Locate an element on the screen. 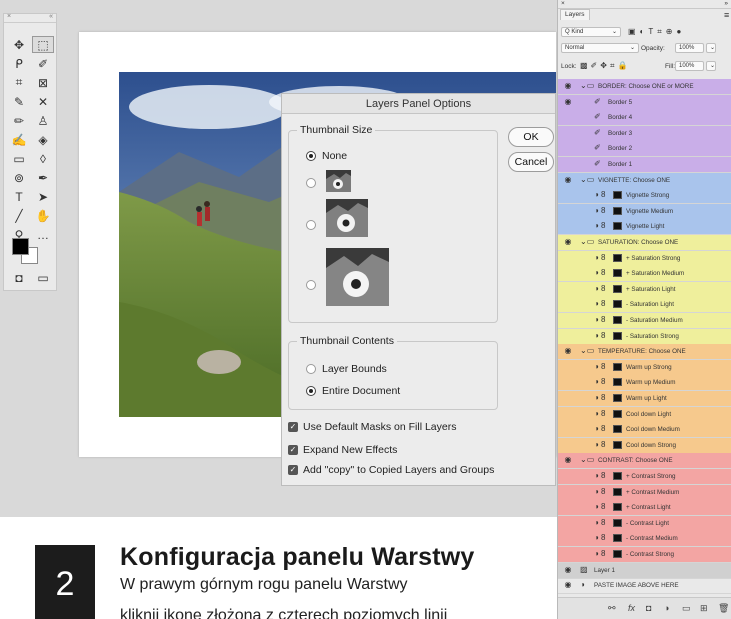 This screenshot has width=731, height=619. thumbnail-small-radio is located at coordinates (311, 183).